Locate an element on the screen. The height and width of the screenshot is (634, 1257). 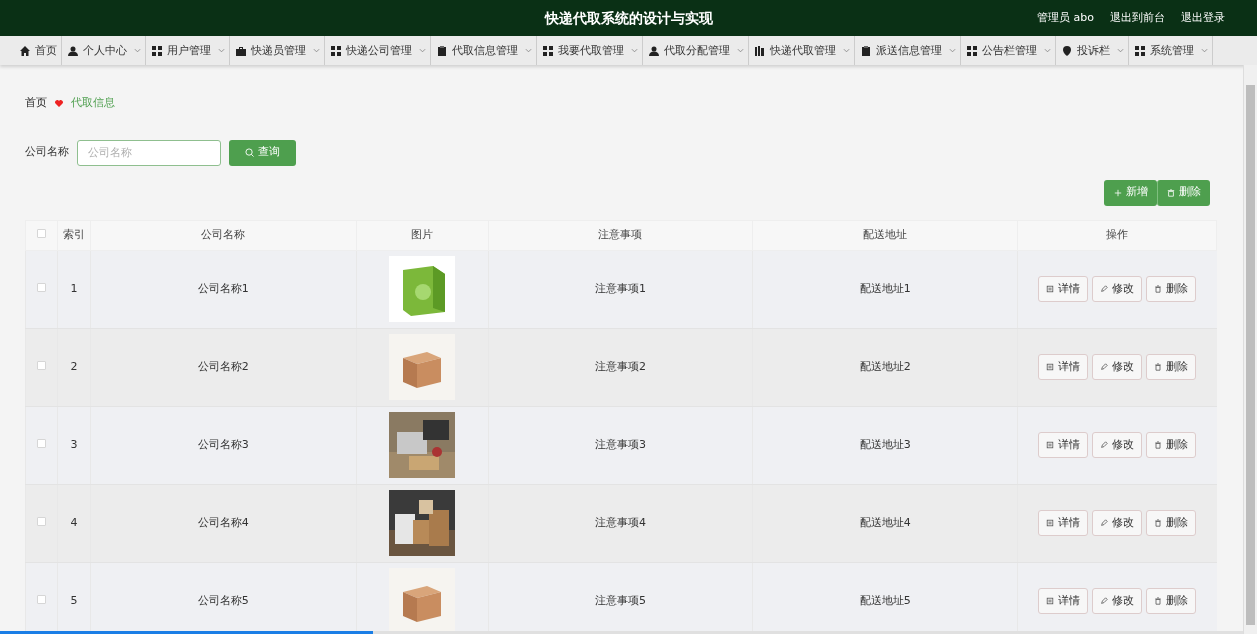
table-cell: 注意事项3 is located at coordinates (620, 444).